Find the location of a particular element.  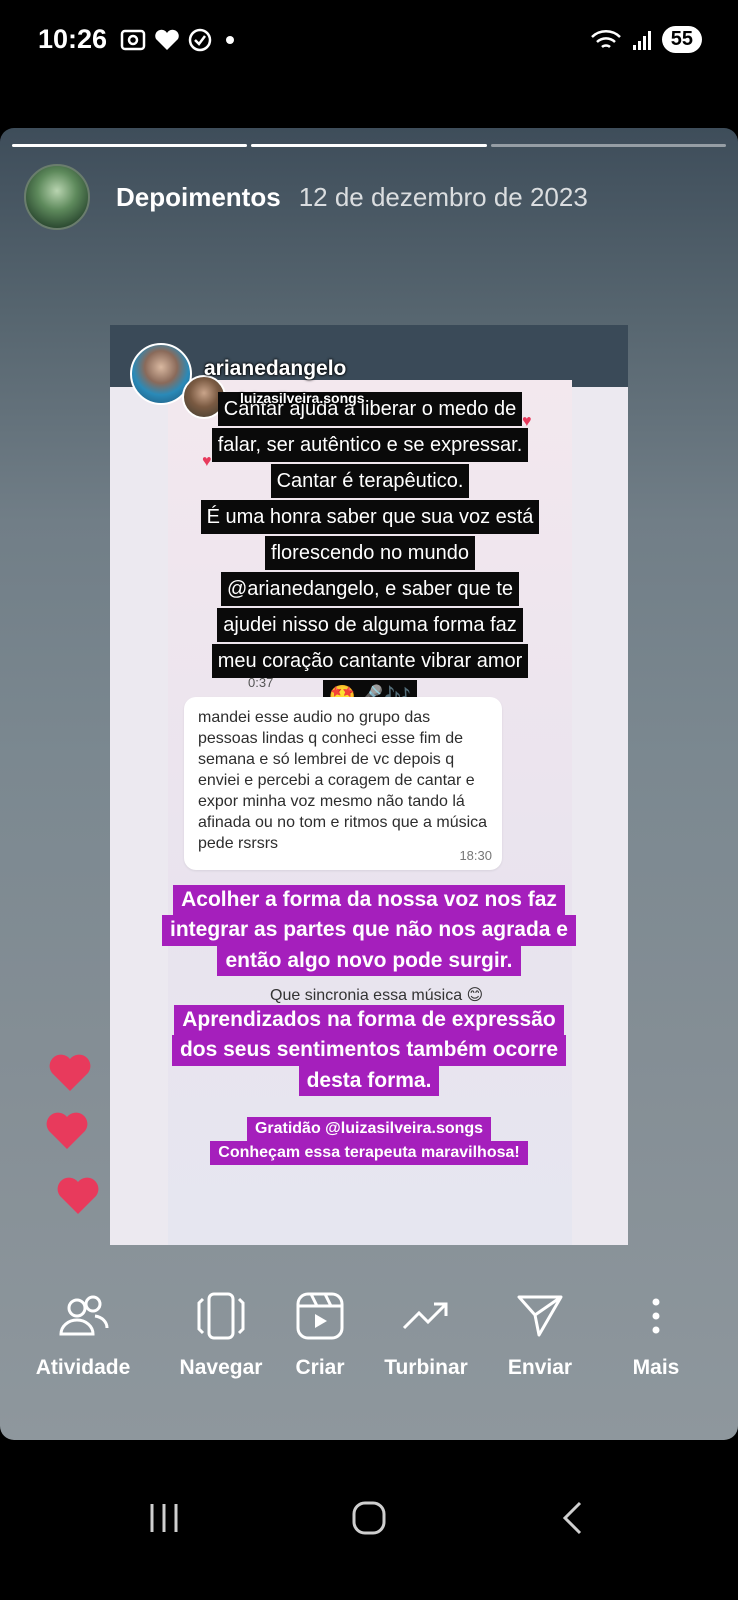

caption-line: Aprendizados na forma de expressão is located at coordinates (369, 1020).